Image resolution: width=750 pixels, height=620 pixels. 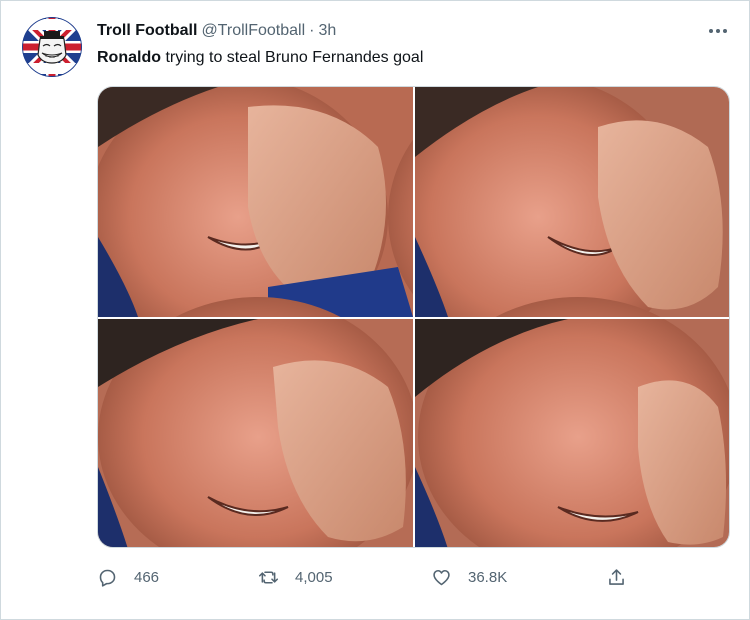 I want to click on avatar-image, so click(x=52, y=47).